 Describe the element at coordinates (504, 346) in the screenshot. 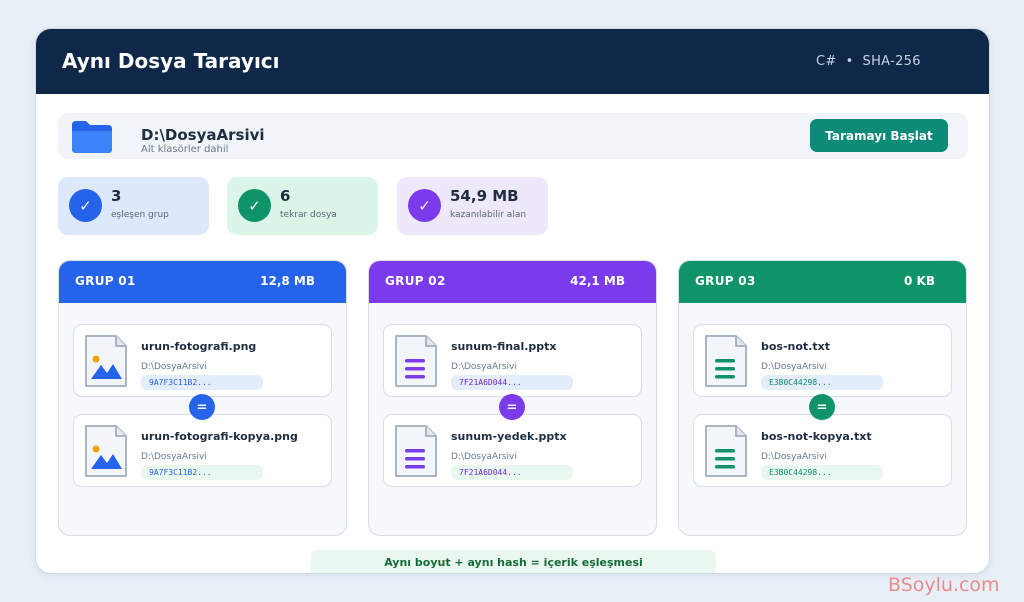

I see `file-name: sunum-final.pptx` at that location.